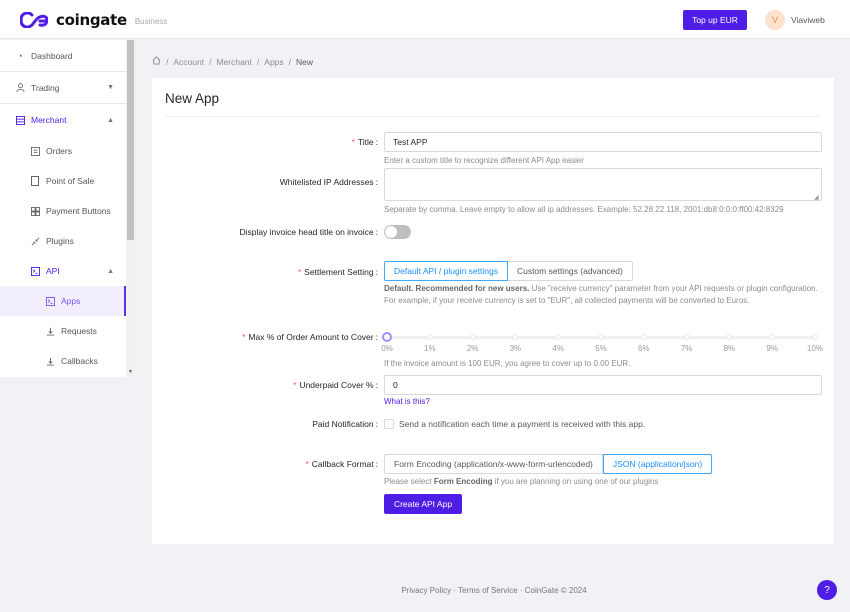 This screenshot has width=850, height=612. What do you see at coordinates (816, 197) in the screenshot?
I see `resize-handle-icon: ◢` at bounding box center [816, 197].